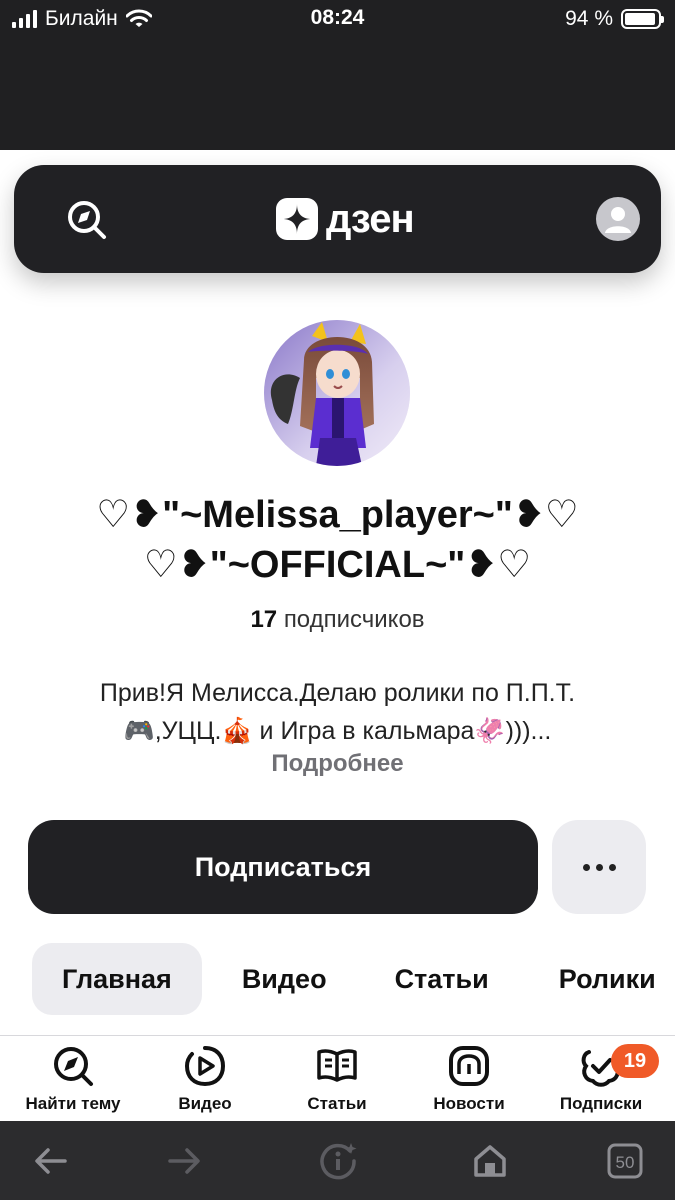 The width and height of the screenshot is (675, 1200). I want to click on subscriber-number: 17, so click(264, 619).